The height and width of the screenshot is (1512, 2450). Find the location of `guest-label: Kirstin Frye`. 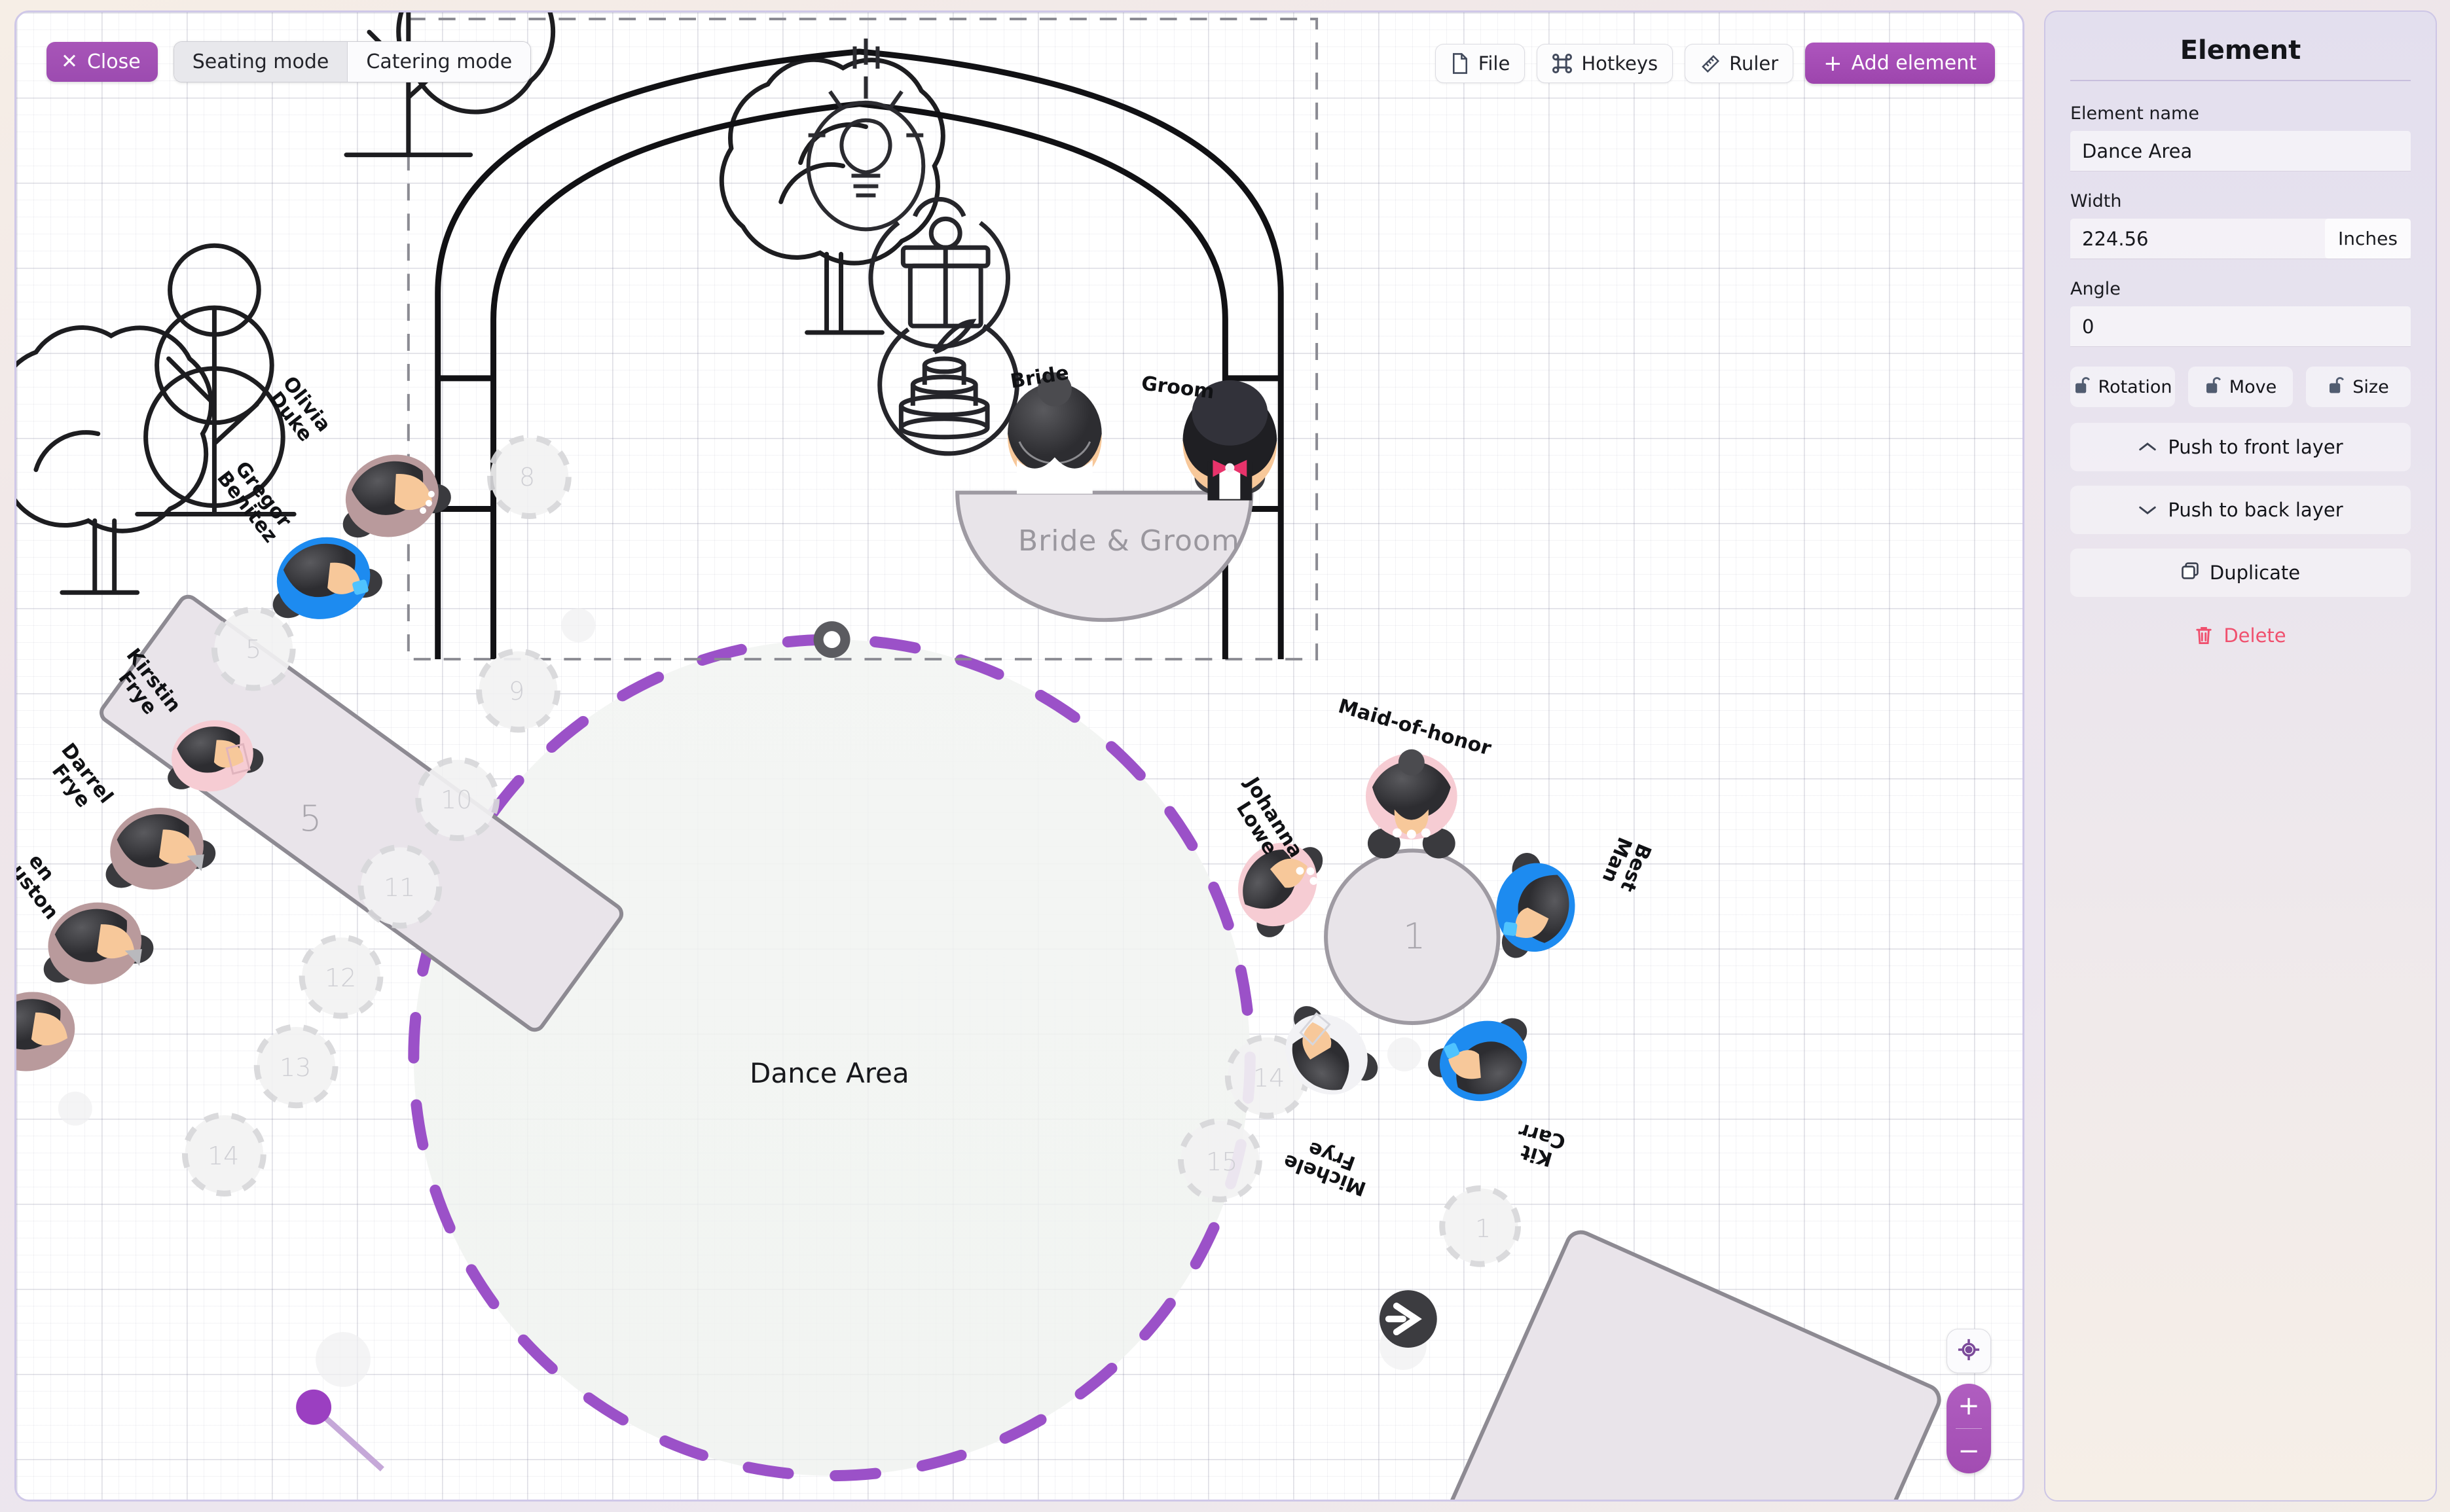

guest-label: Kirstin Frye is located at coordinates (146, 686).